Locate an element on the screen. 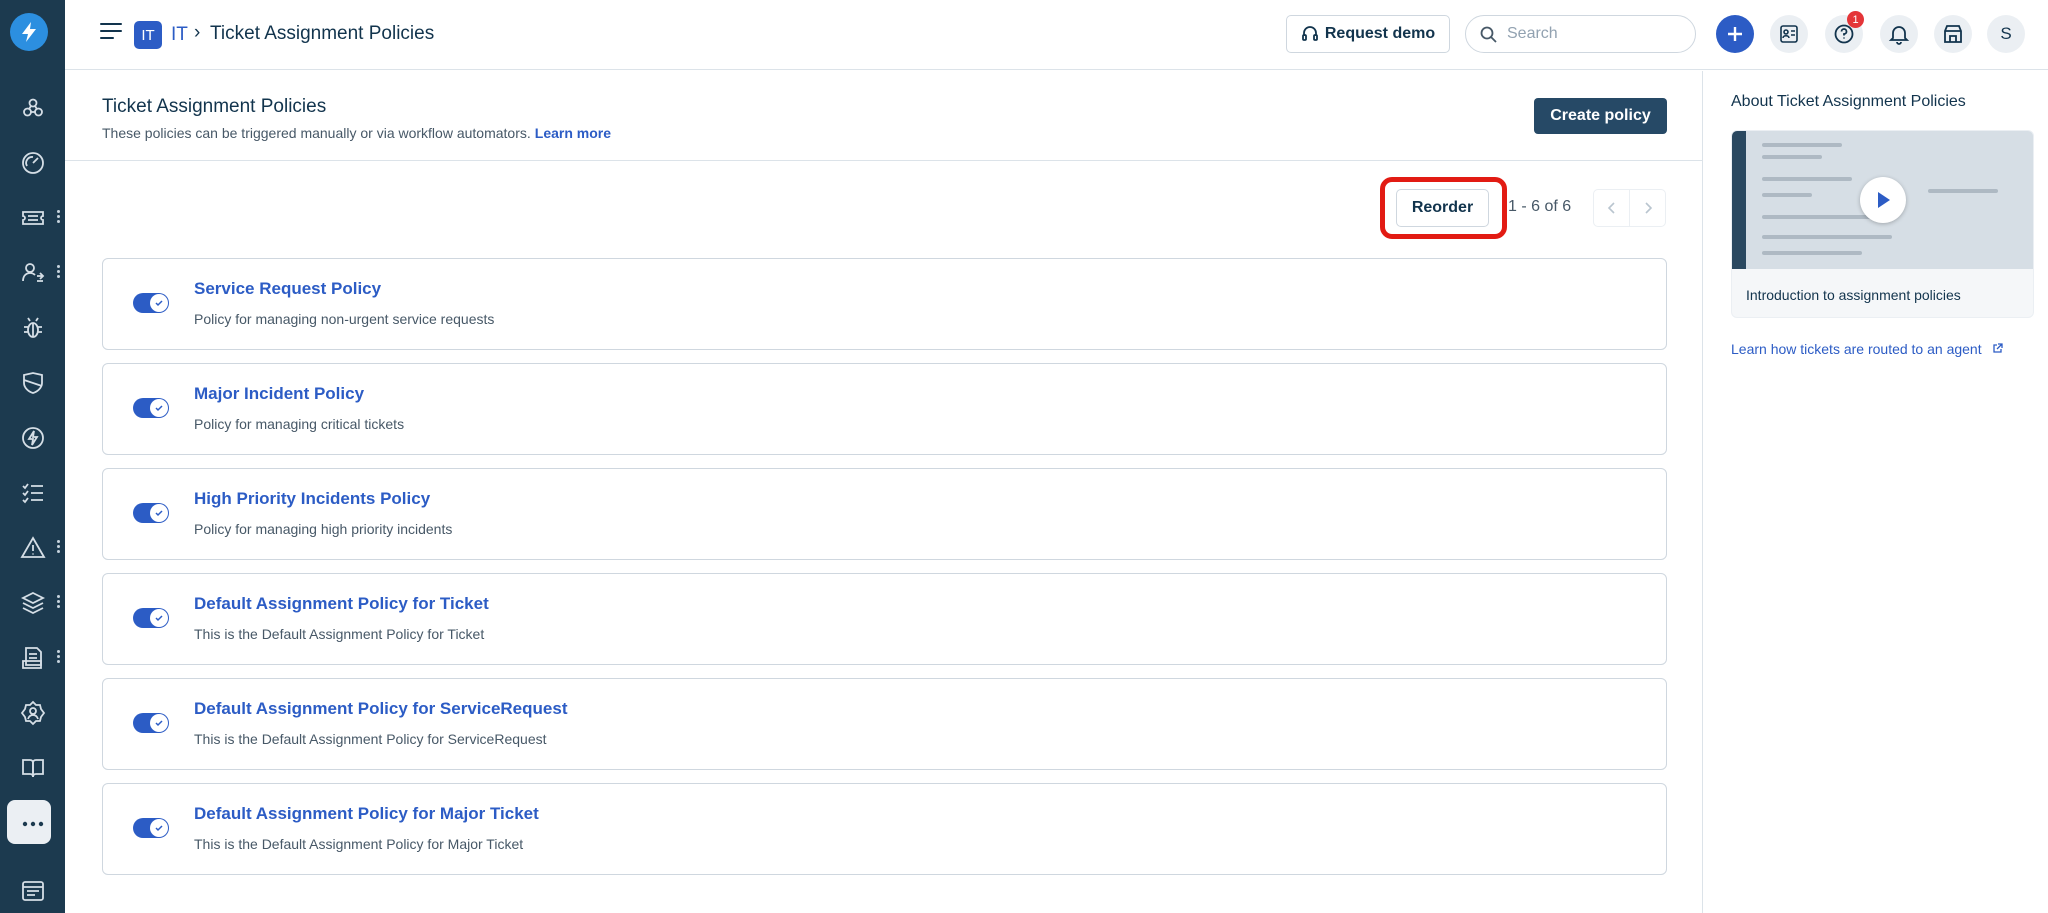 This screenshot has width=2048, height=913. rail-item-dashboard is located at coordinates (32, 108).